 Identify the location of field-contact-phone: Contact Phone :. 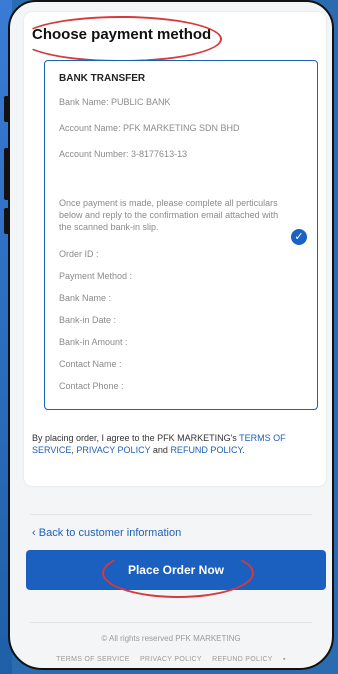
(91, 386).